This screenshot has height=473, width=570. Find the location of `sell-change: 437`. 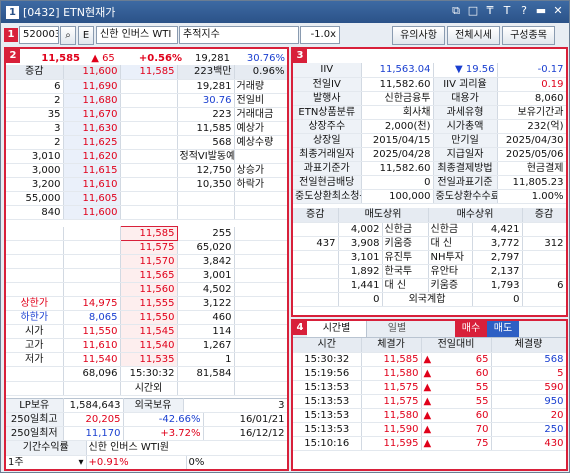

sell-change: 437 is located at coordinates (316, 243).